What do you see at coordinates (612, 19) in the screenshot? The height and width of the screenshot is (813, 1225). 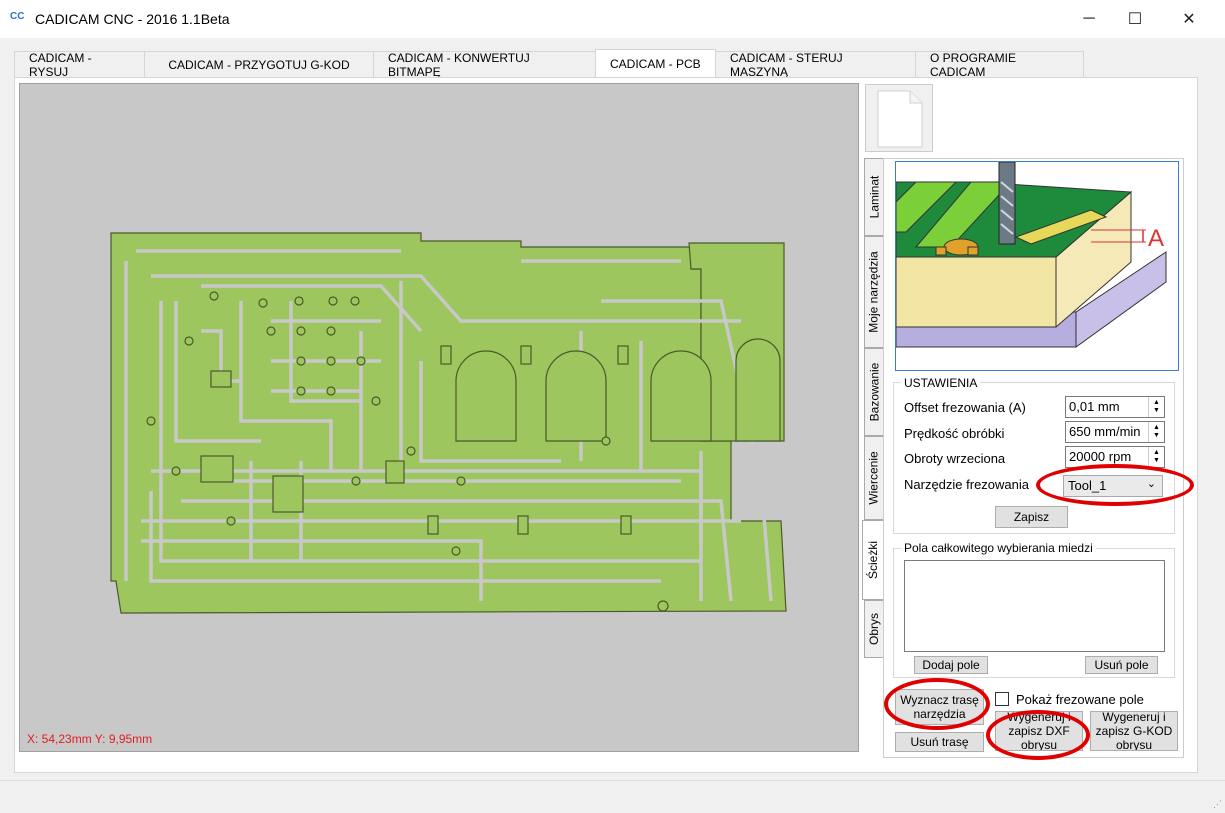 I see `title-bar: CC CADICAM CNC - 2016 1.1Beta ─ ☐ ✕` at bounding box center [612, 19].